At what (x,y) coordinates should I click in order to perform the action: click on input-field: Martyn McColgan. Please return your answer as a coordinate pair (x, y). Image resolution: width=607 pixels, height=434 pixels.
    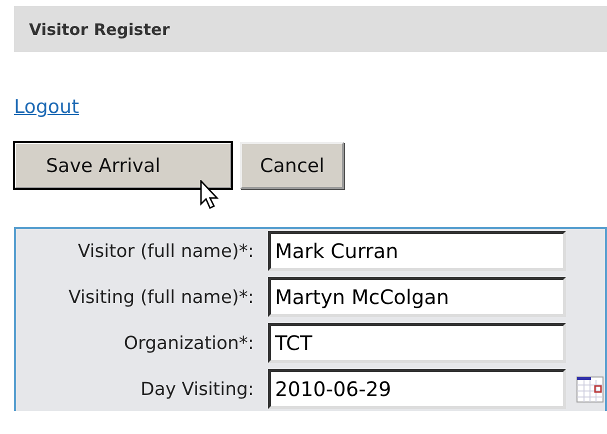
    Looking at the image, I should click on (417, 297).